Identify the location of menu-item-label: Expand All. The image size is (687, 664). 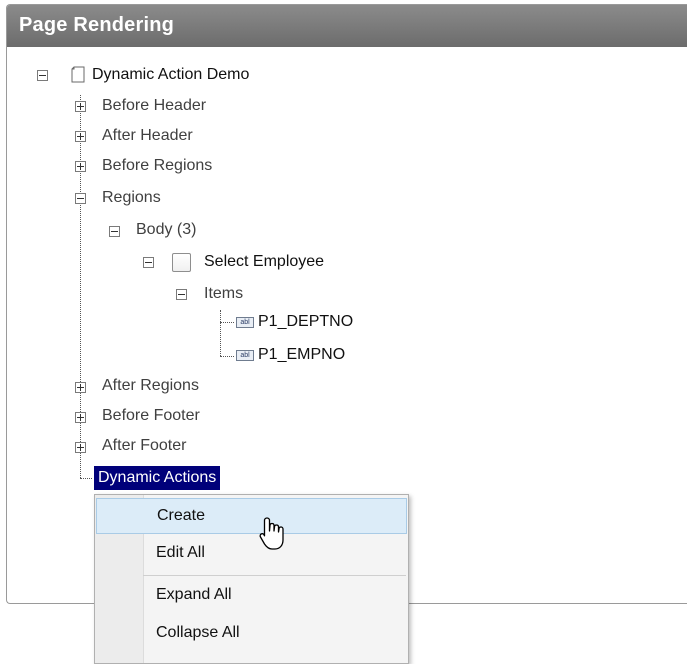
(194, 594).